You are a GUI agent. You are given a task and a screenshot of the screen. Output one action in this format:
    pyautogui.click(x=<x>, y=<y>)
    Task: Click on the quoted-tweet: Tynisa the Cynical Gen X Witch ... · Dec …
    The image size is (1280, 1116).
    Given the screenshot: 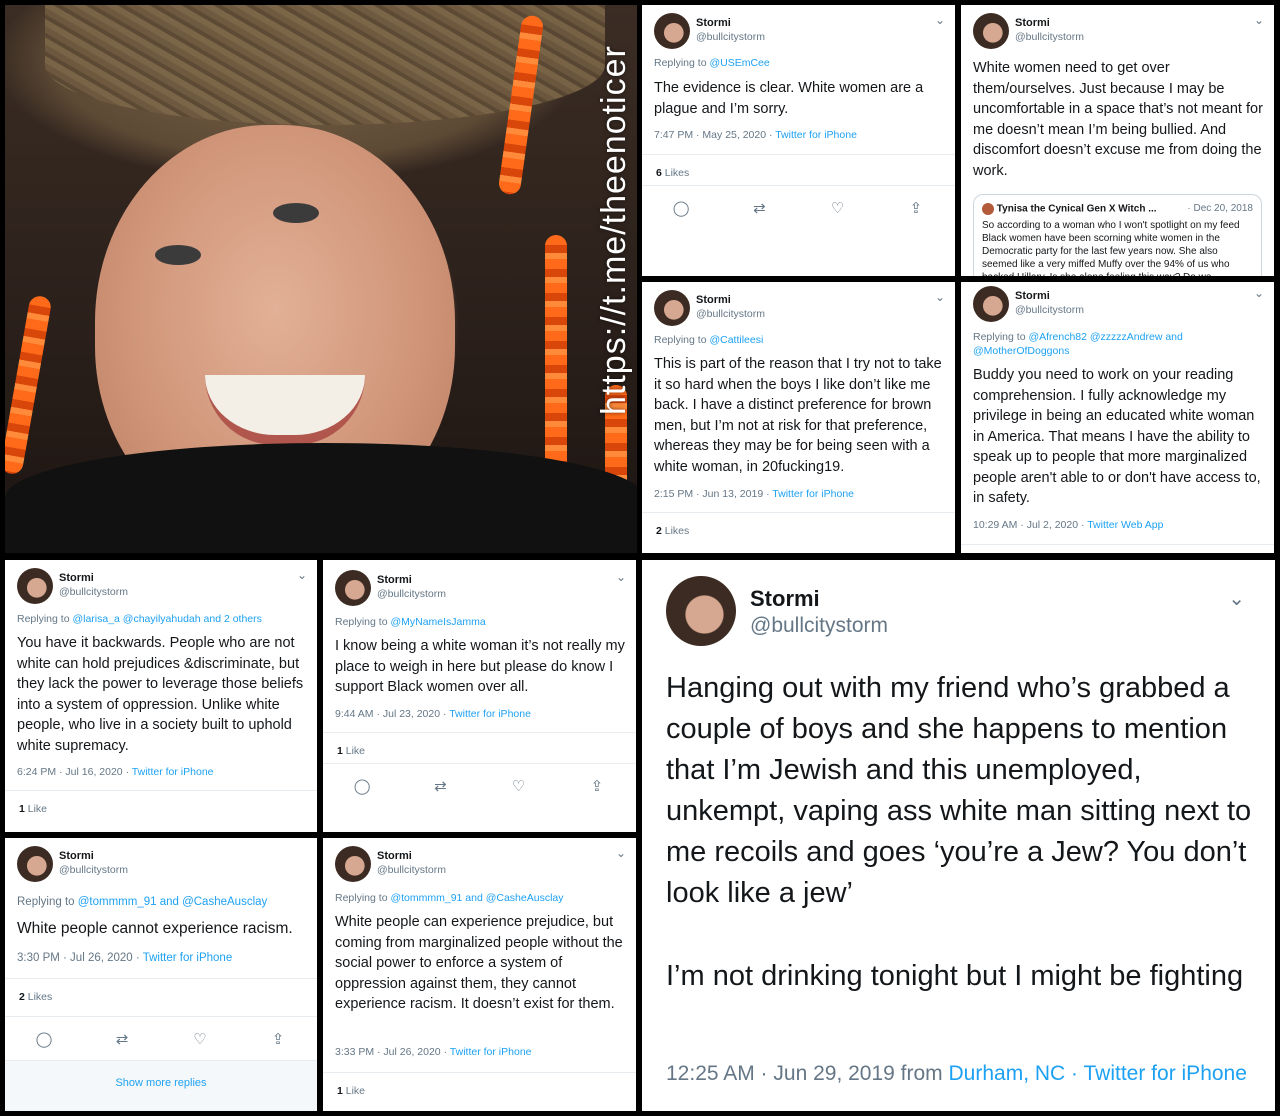 What is the action you would take?
    pyautogui.click(x=1117, y=235)
    